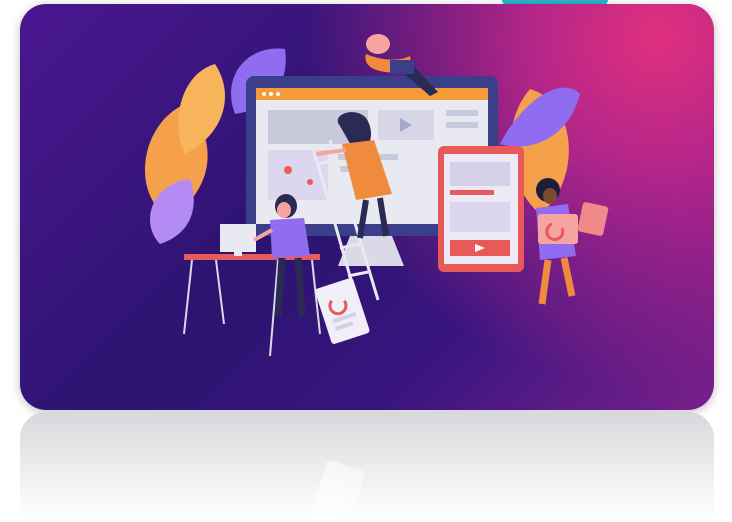  Describe the element at coordinates (338, 489) in the screenshot. I see `reflected-card-shape` at that location.